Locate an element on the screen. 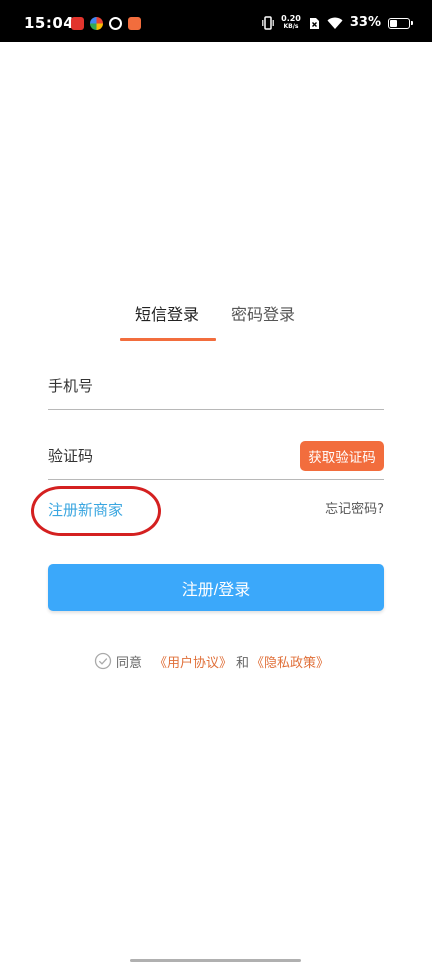 The height and width of the screenshot is (964, 432). no-sim-icon is located at coordinates (314, 23).